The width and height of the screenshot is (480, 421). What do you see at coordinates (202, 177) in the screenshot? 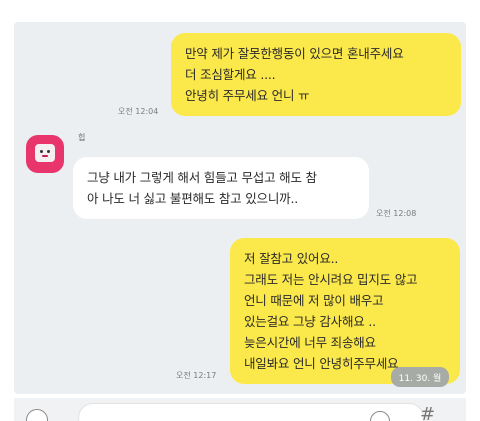
I see `message-line: 그냥 내가 그렇게 해서 힘들고 무섭고 해도 참` at bounding box center [202, 177].